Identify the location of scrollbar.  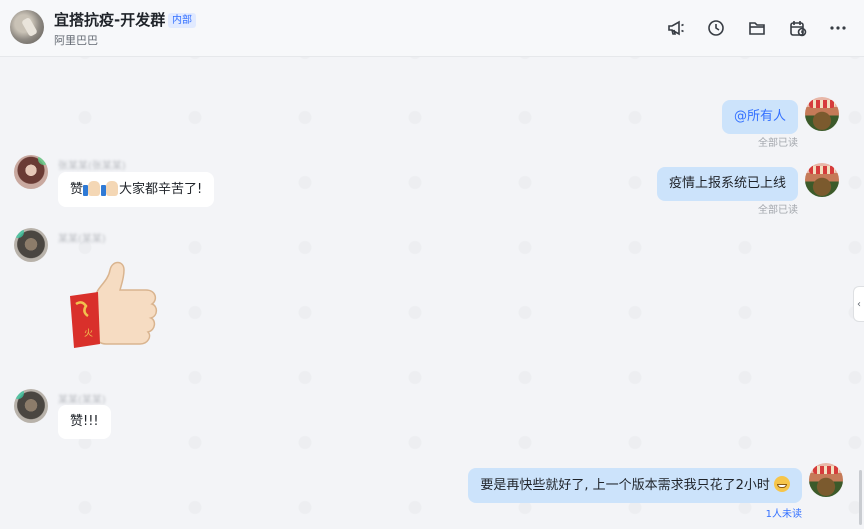
(860, 497).